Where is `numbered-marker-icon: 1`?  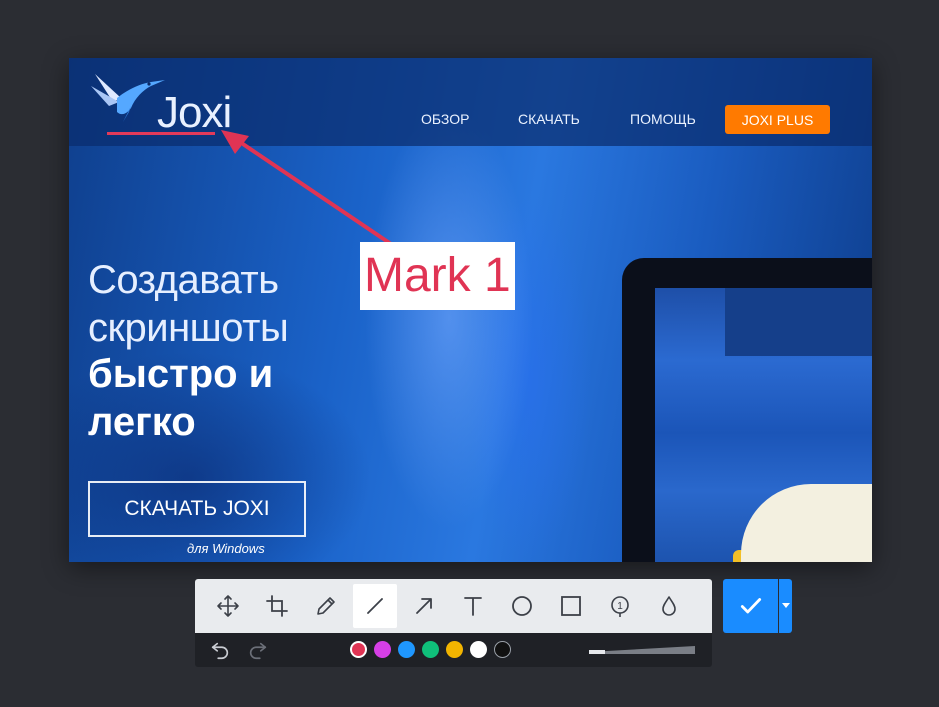 numbered-marker-icon: 1 is located at coordinates (620, 606).